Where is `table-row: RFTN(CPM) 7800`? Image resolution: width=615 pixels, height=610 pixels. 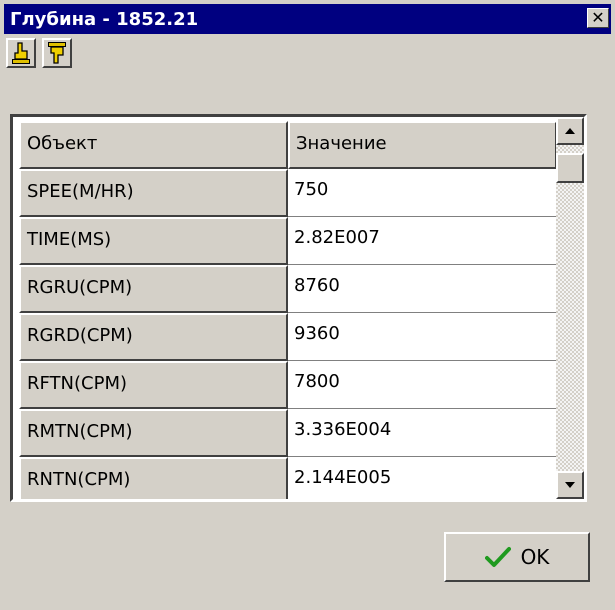
table-row: RFTN(CPM) 7800 is located at coordinates (288, 385).